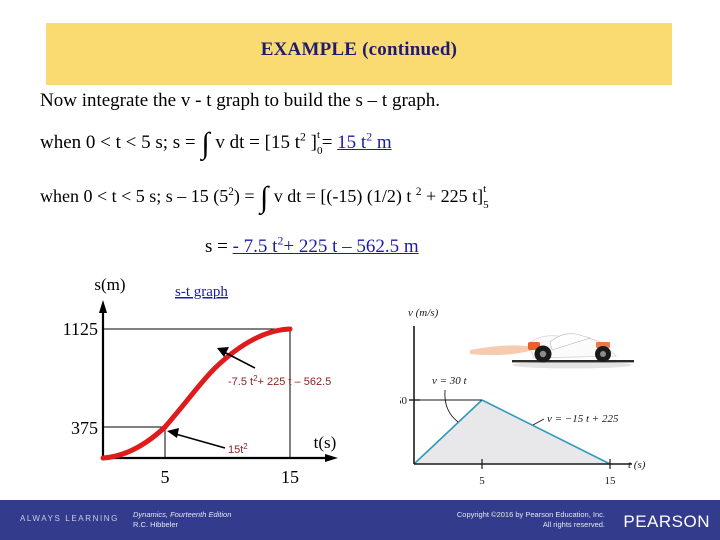  Describe the element at coordinates (230, 142) in the screenshot. I see `eq1-integrand: v dt` at that location.